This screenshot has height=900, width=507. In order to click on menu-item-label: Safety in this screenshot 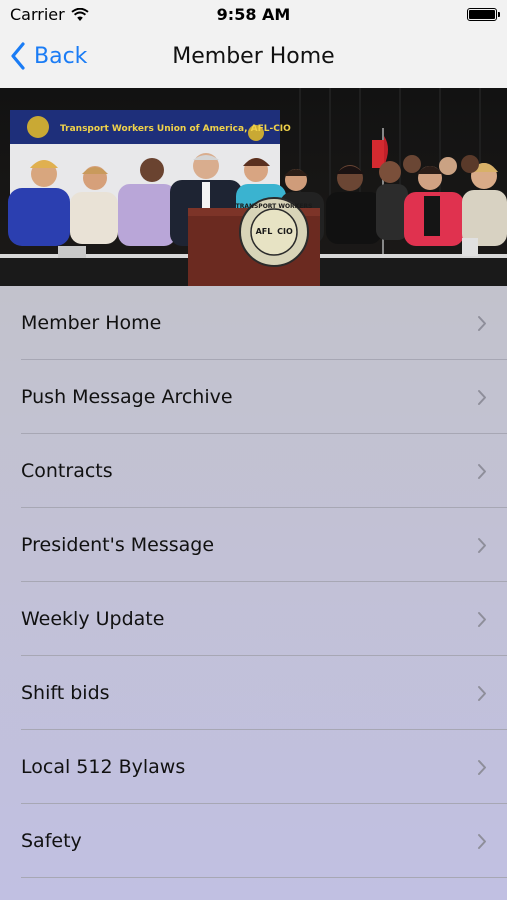, I will do `click(51, 841)`.